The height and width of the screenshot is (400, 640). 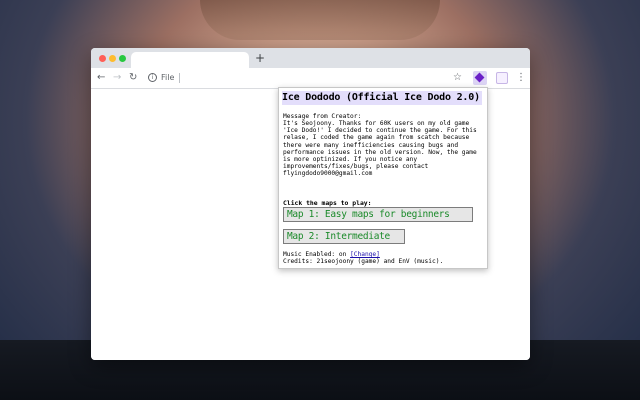 I want to click on arrow-left-icon: ←, so click(x=101, y=78).